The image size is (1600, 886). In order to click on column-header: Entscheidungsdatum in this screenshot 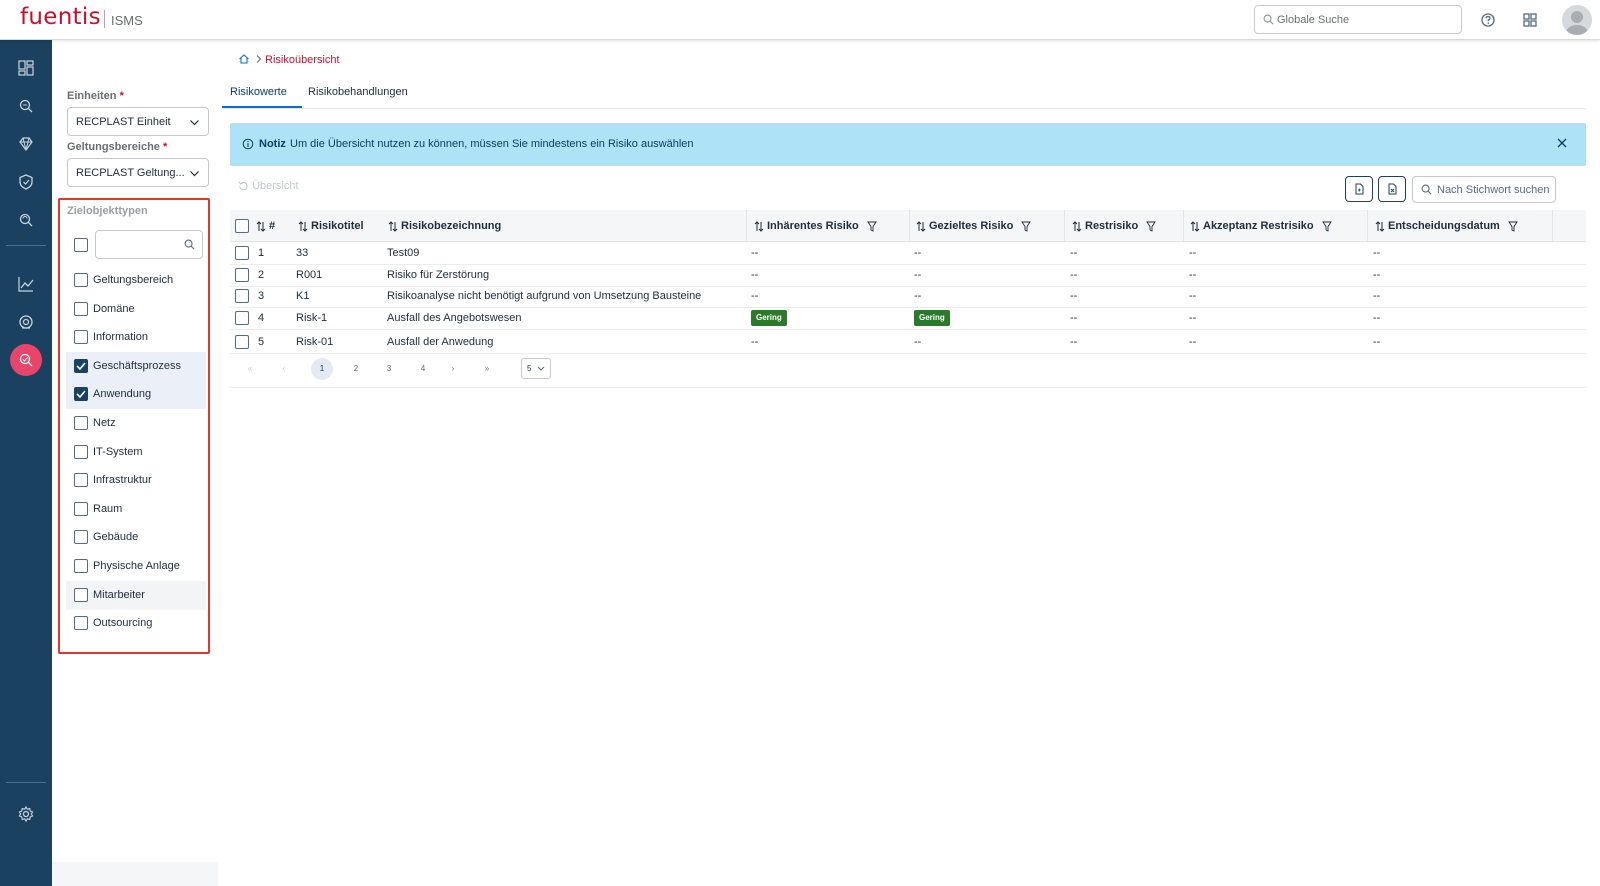, I will do `click(1446, 226)`.